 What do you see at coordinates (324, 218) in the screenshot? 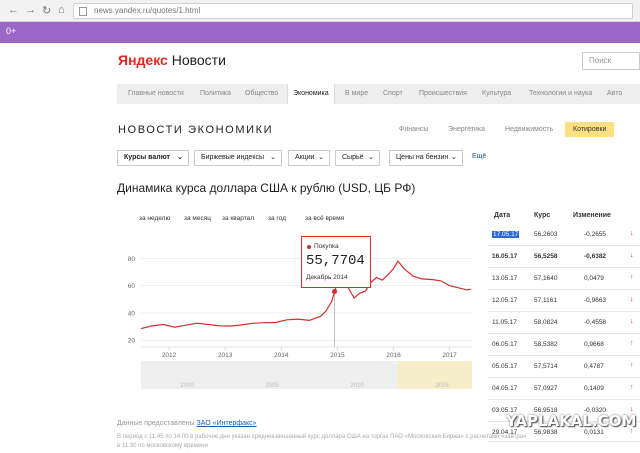
I see `period-all: за всё время` at bounding box center [324, 218].